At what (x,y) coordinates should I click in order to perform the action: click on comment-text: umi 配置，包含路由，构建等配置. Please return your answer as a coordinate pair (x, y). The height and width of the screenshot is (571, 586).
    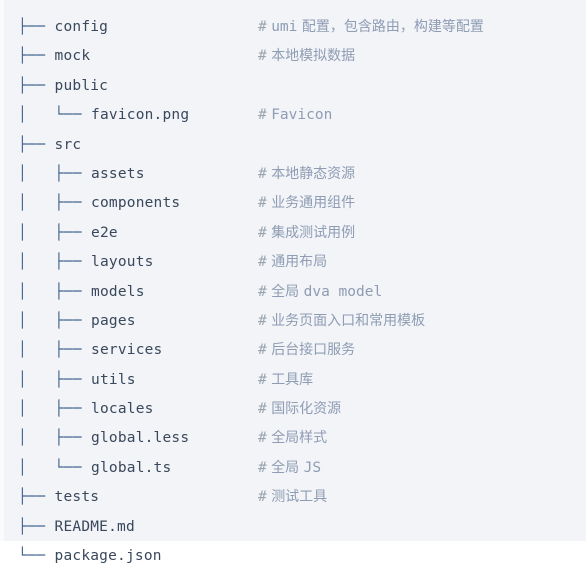
    Looking at the image, I should click on (375, 27).